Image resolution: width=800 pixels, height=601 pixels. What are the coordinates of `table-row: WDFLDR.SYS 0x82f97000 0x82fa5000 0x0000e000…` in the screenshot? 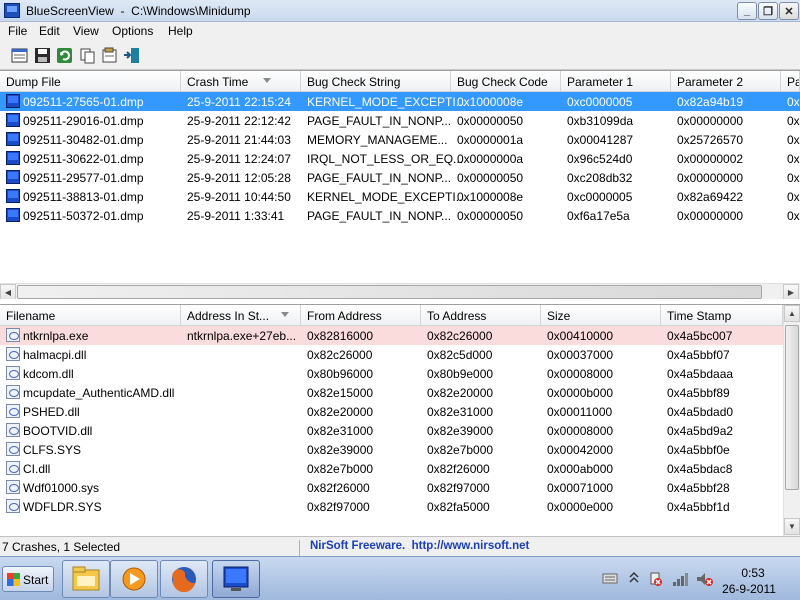 It's located at (391, 506).